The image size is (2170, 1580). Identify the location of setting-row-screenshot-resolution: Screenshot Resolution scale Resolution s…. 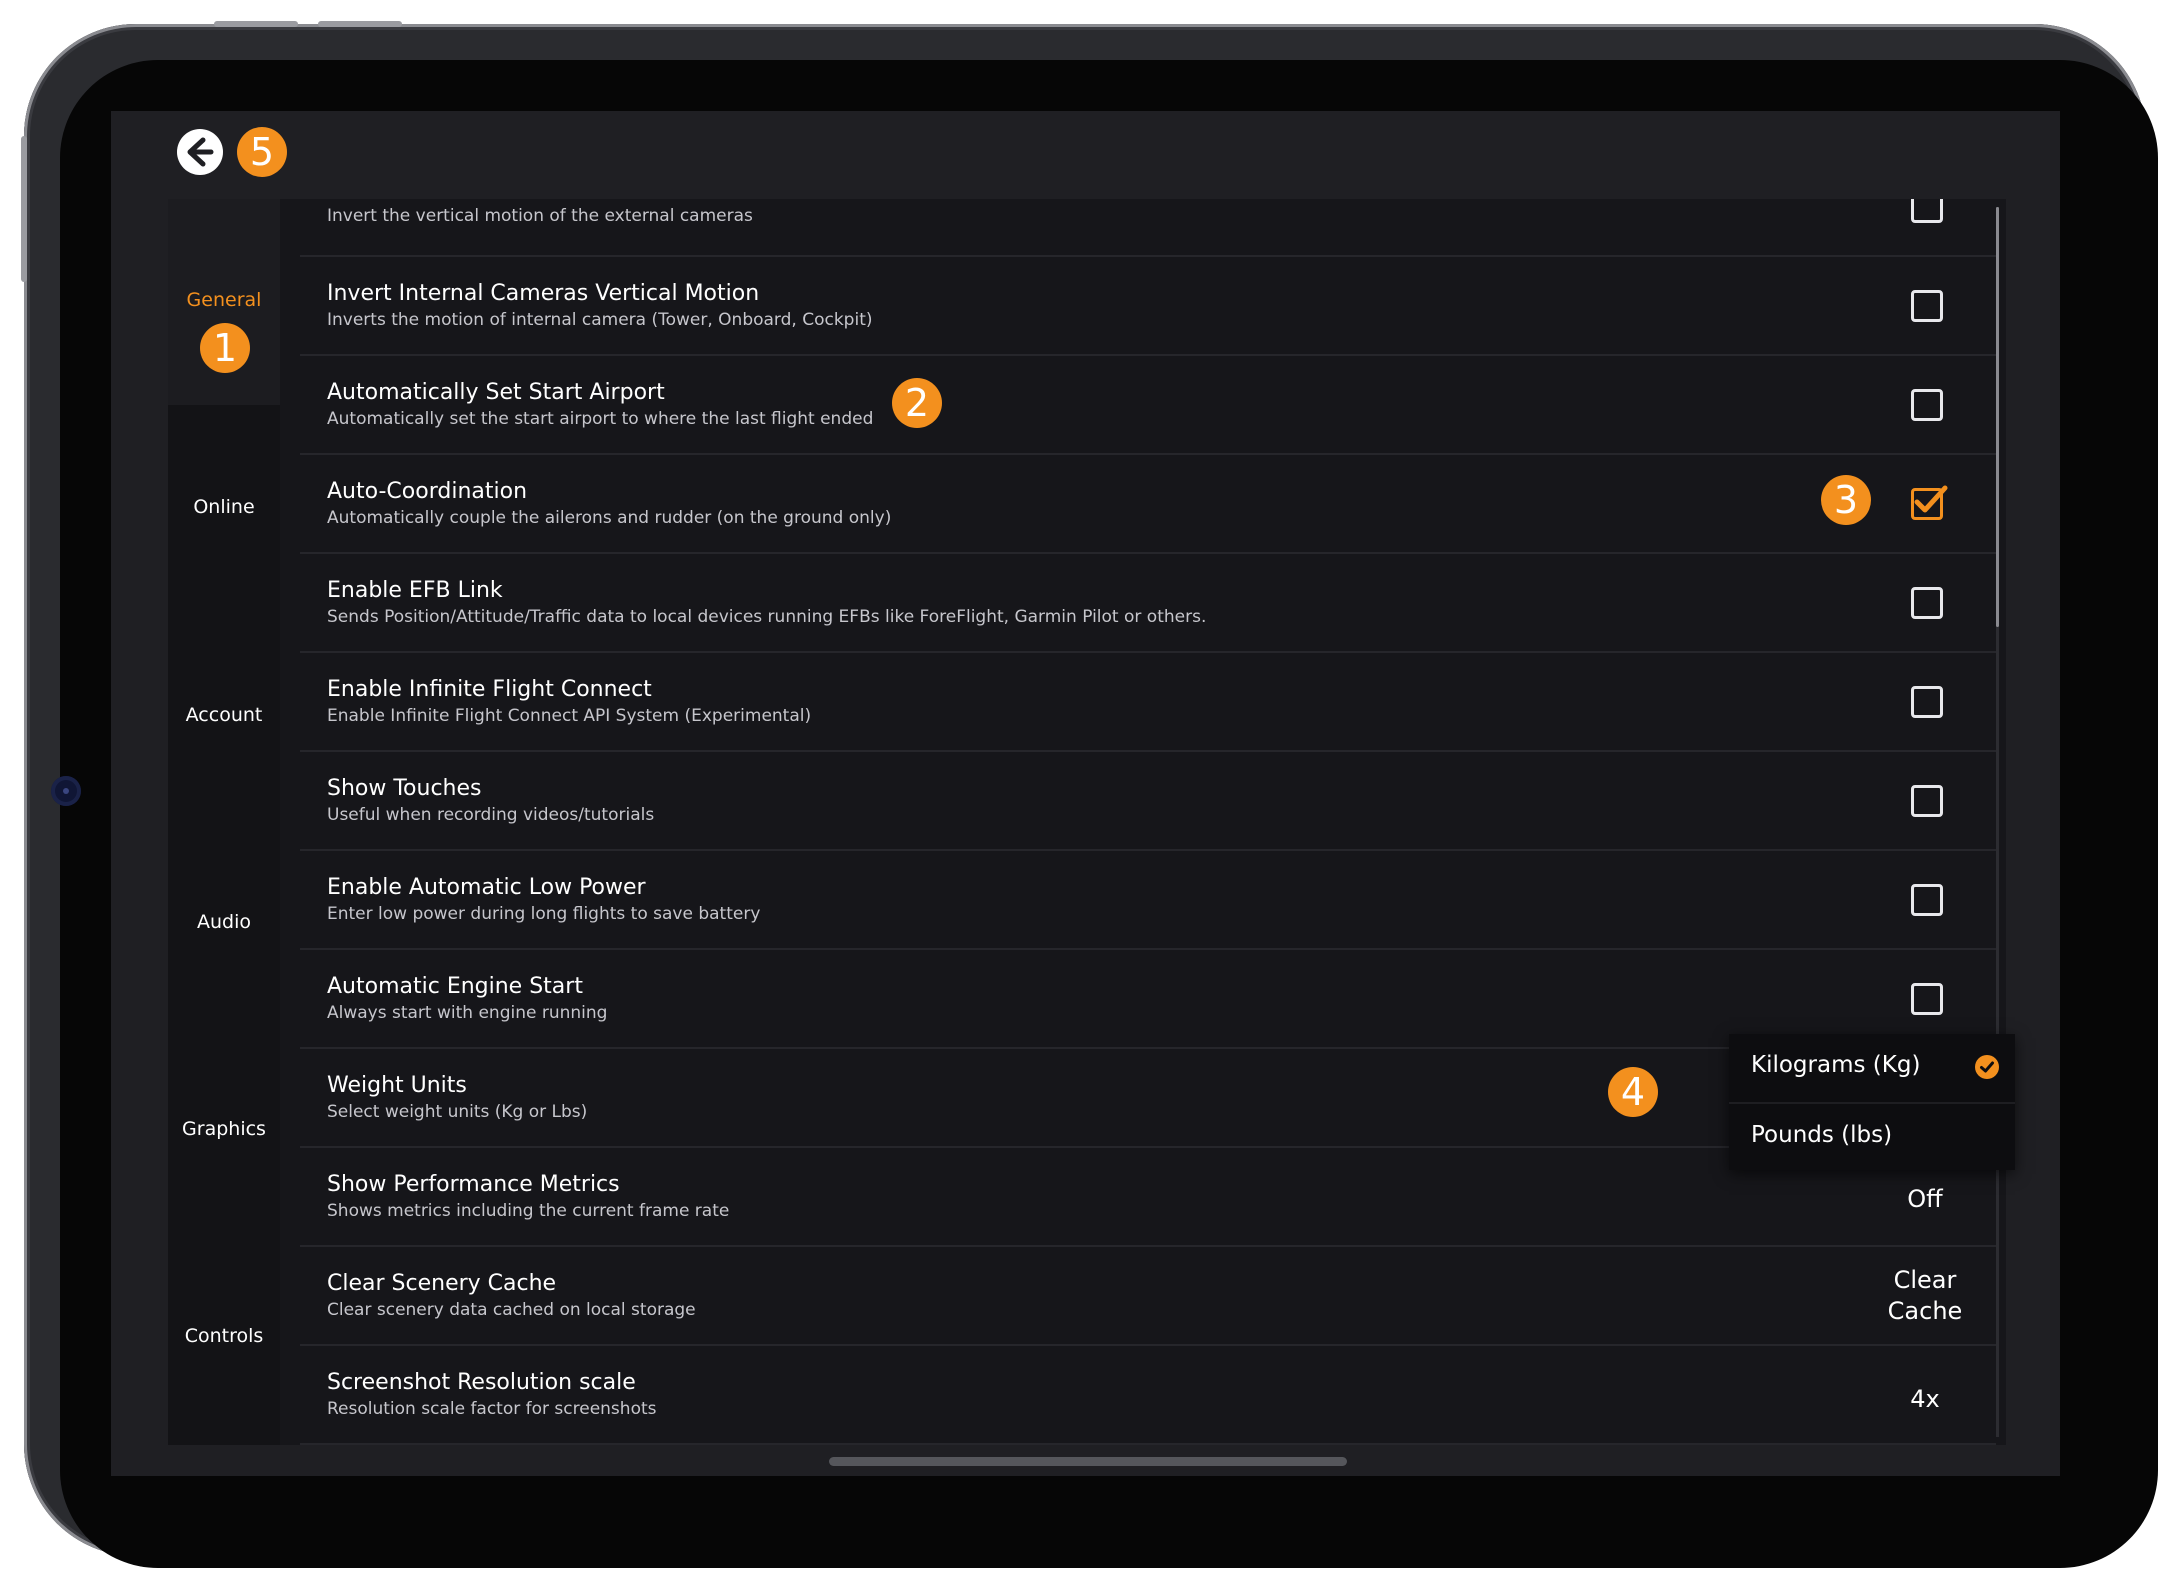
(1148, 1395).